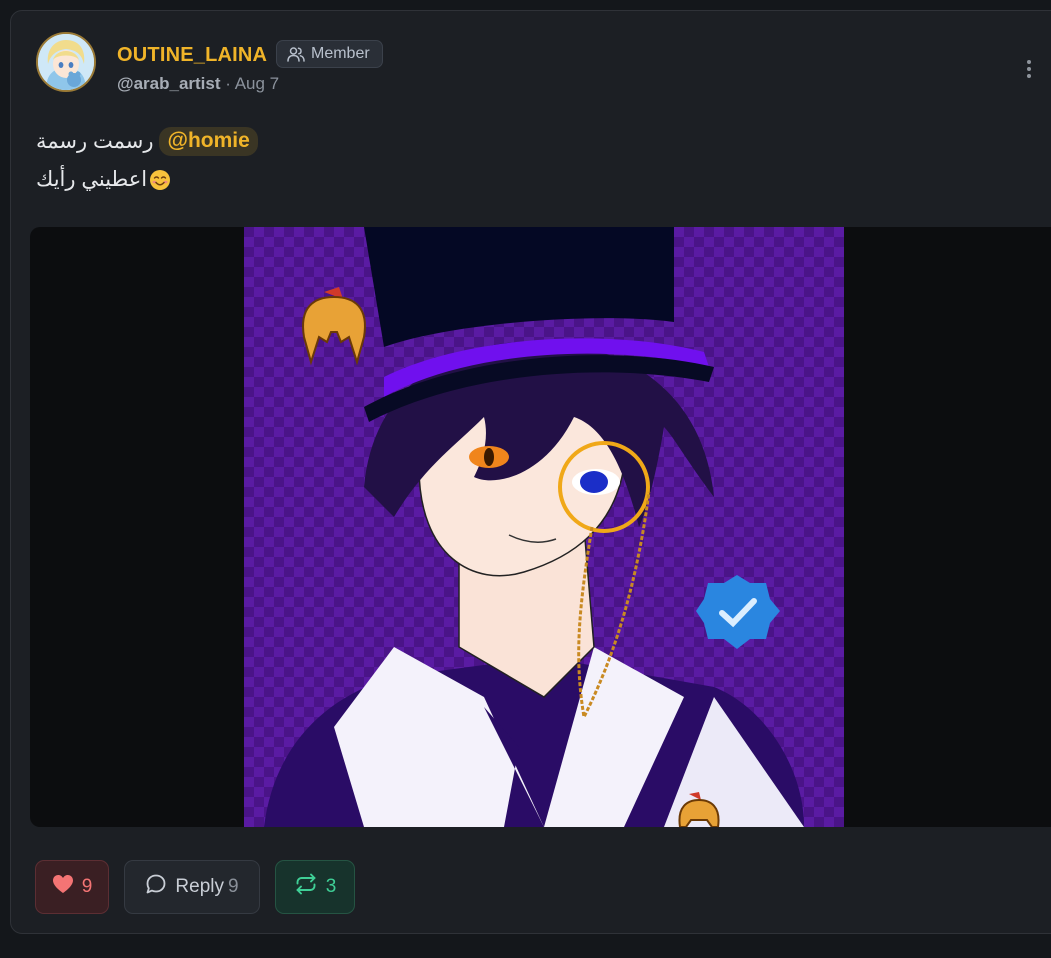 Image resolution: width=1051 pixels, height=958 pixels. I want to click on like-count: 9, so click(87, 886).